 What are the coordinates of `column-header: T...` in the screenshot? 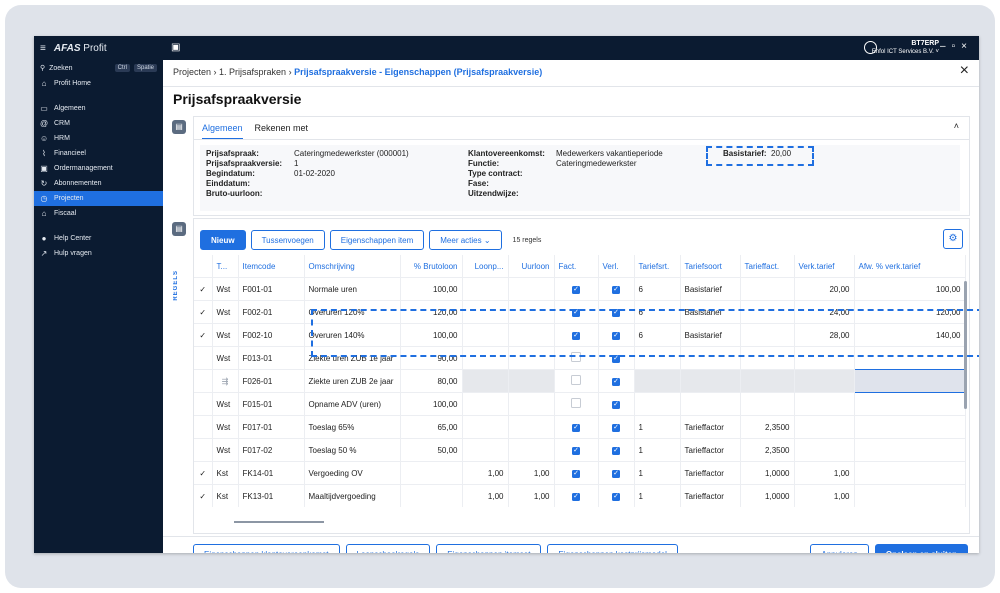 It's located at (225, 266).